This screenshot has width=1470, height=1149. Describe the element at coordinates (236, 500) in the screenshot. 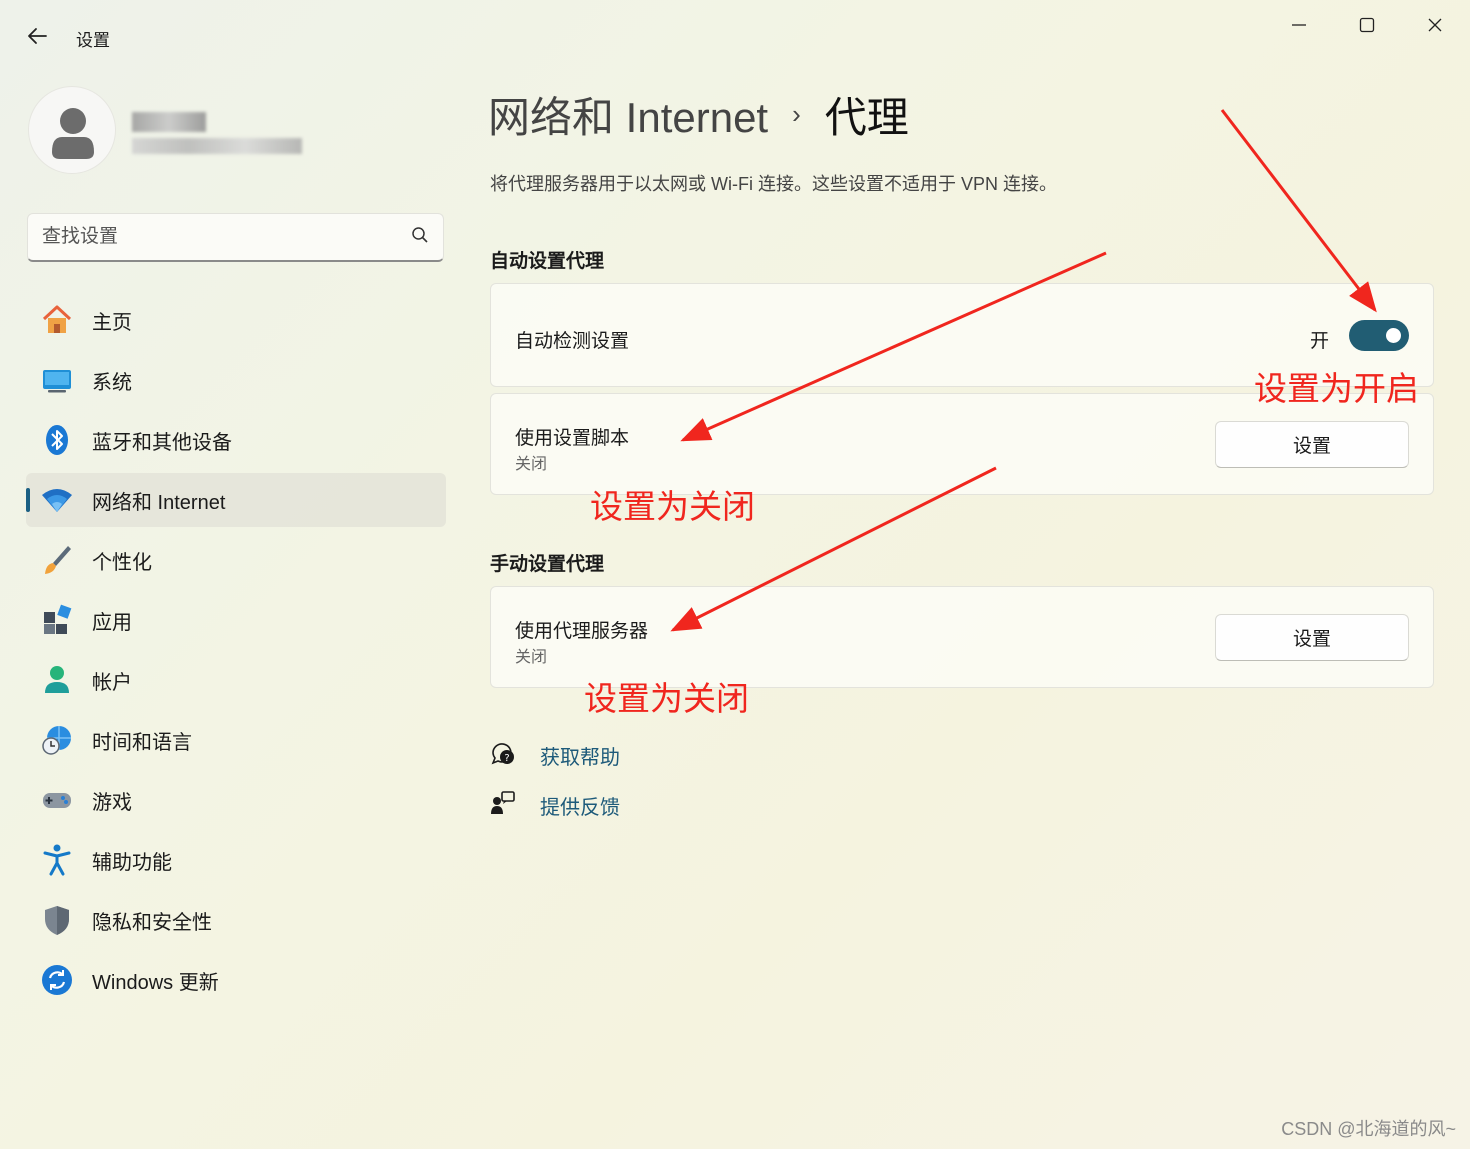

I see `sidebar-item-network: 网络和 Internet` at that location.